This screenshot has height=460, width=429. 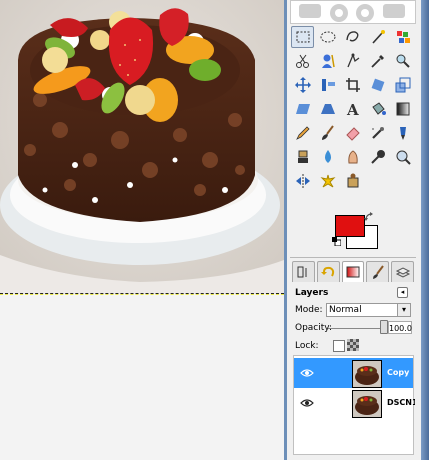 What do you see at coordinates (302, 109) in the screenshot?
I see `shear-tool-icon` at bounding box center [302, 109].